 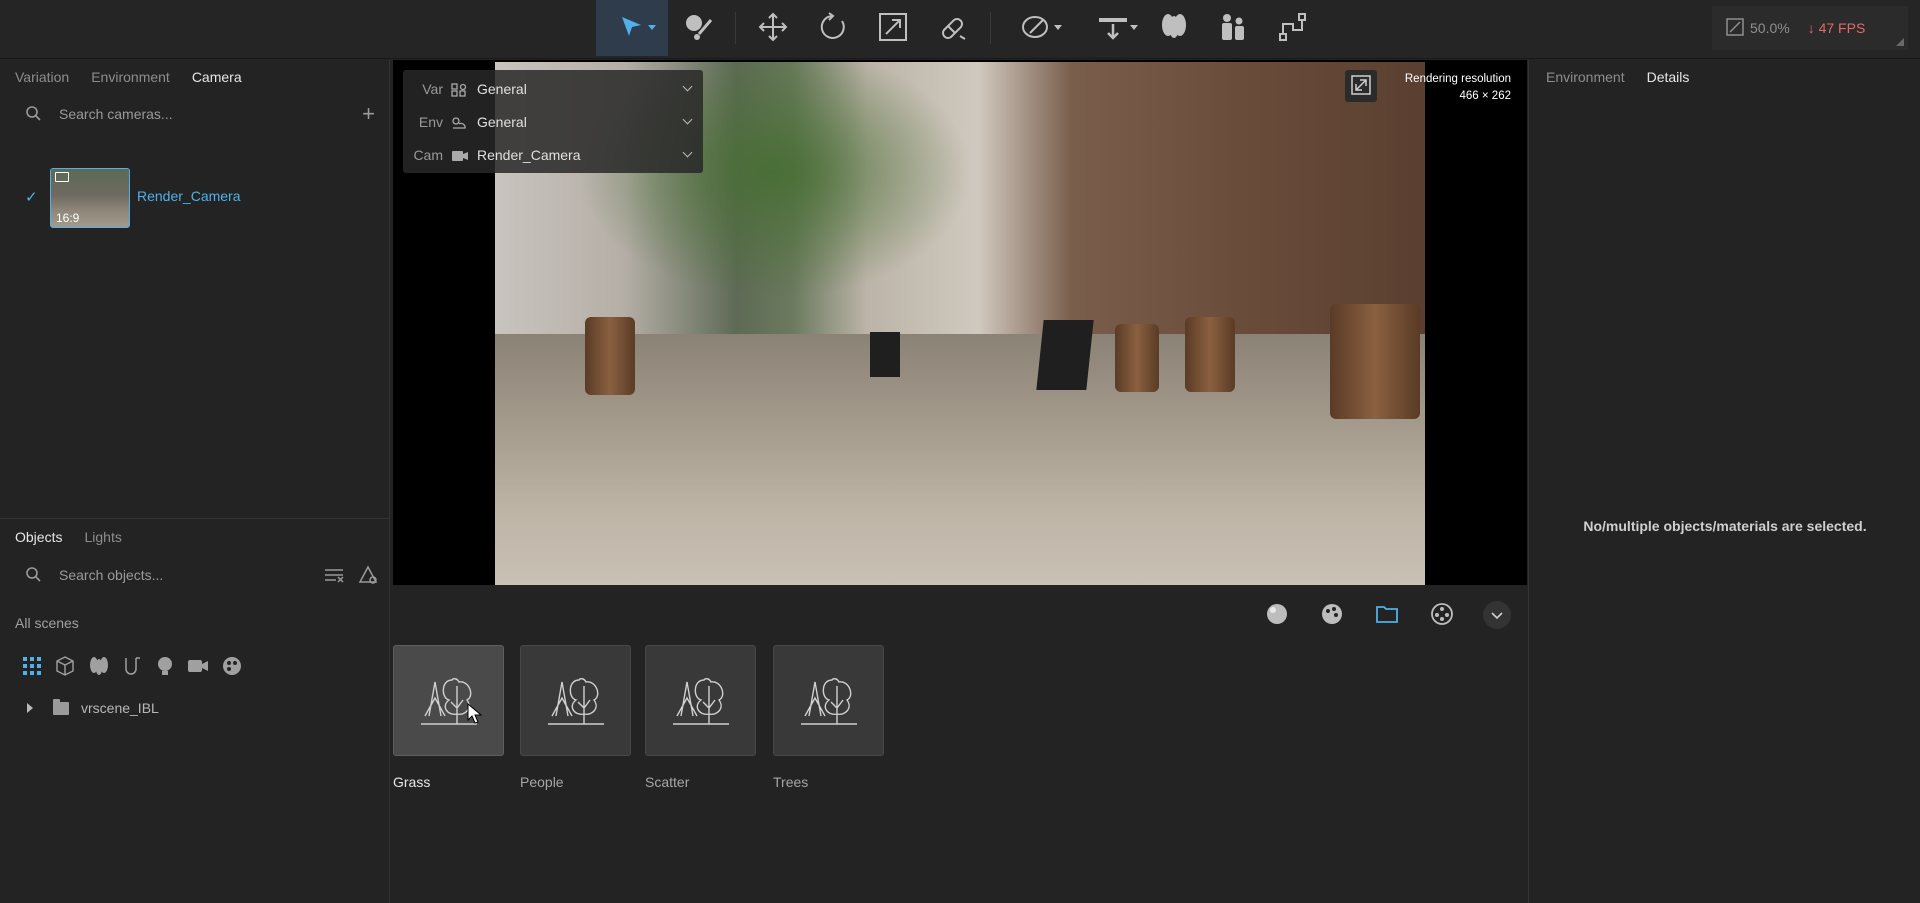 I want to click on draw-tool-button, so click(x=1037, y=28).